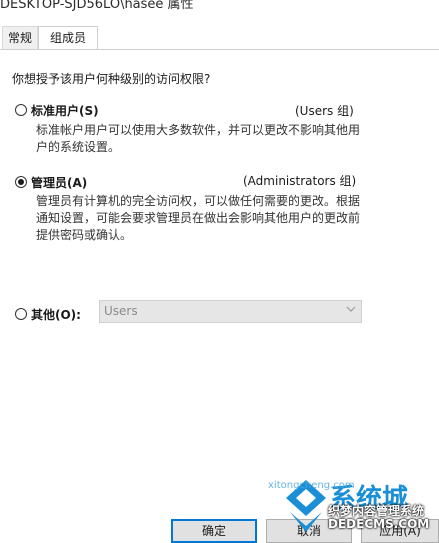  What do you see at coordinates (198, 139) in the screenshot?
I see `standard-user-description: 标准帐户用户可以使用大多数软件，并可以更改不影响其他用 户的系统设置。` at bounding box center [198, 139].